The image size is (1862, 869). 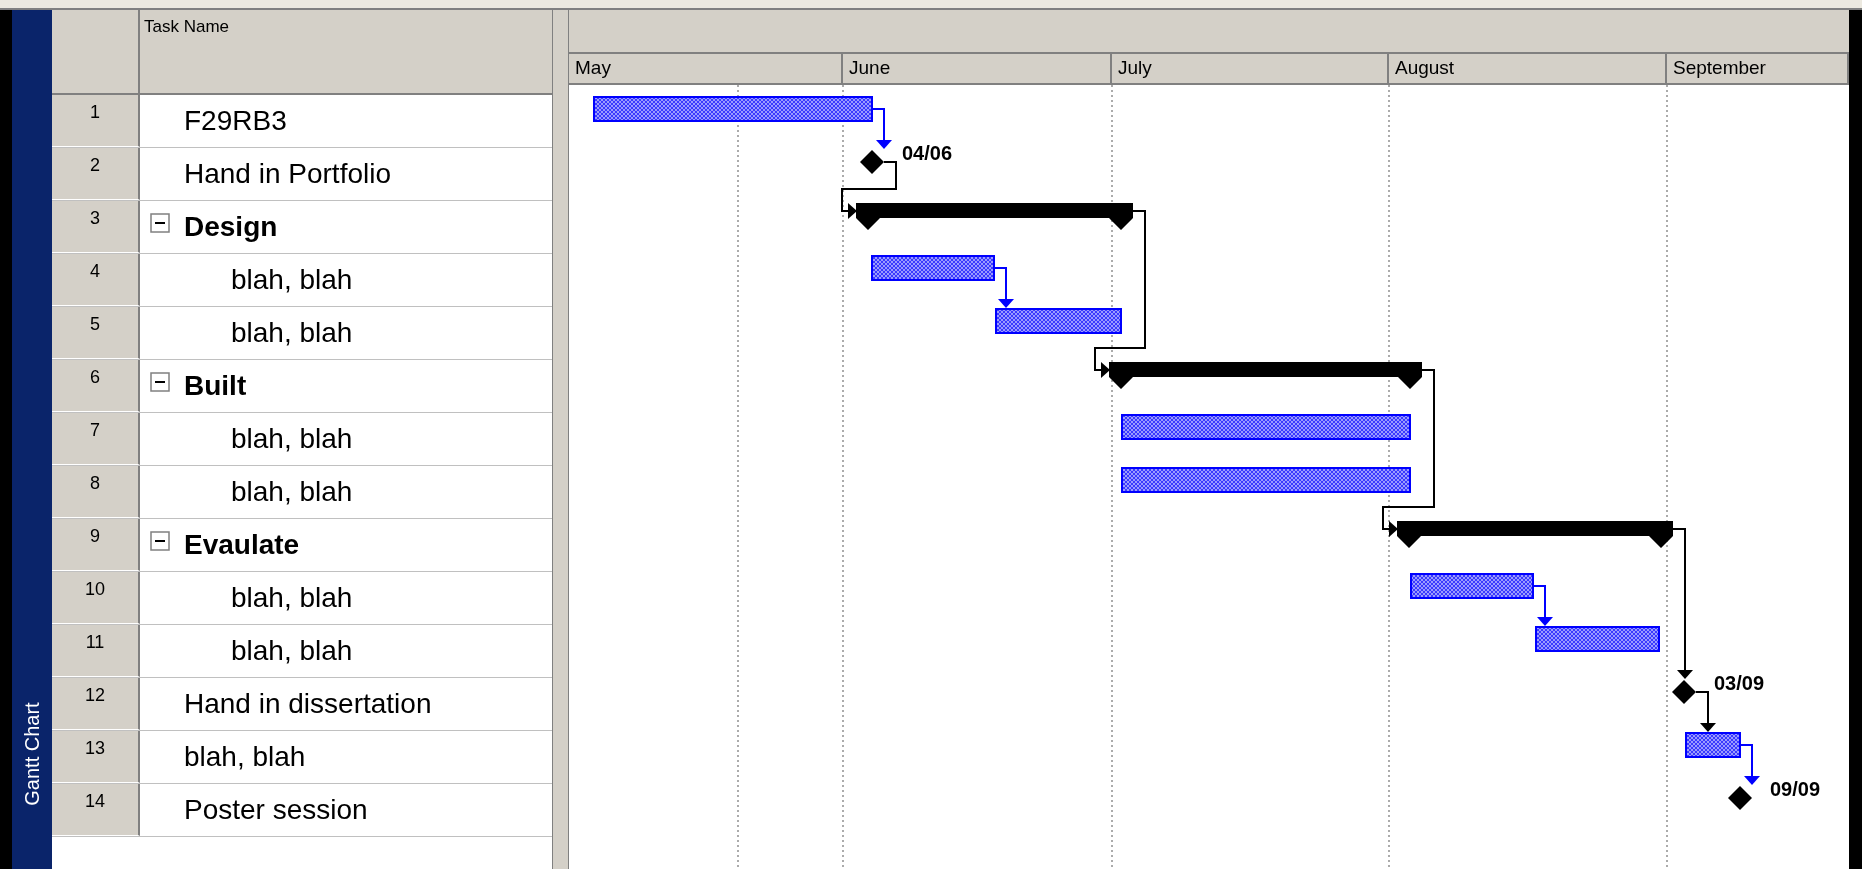 I want to click on month-label: June, so click(x=870, y=68).